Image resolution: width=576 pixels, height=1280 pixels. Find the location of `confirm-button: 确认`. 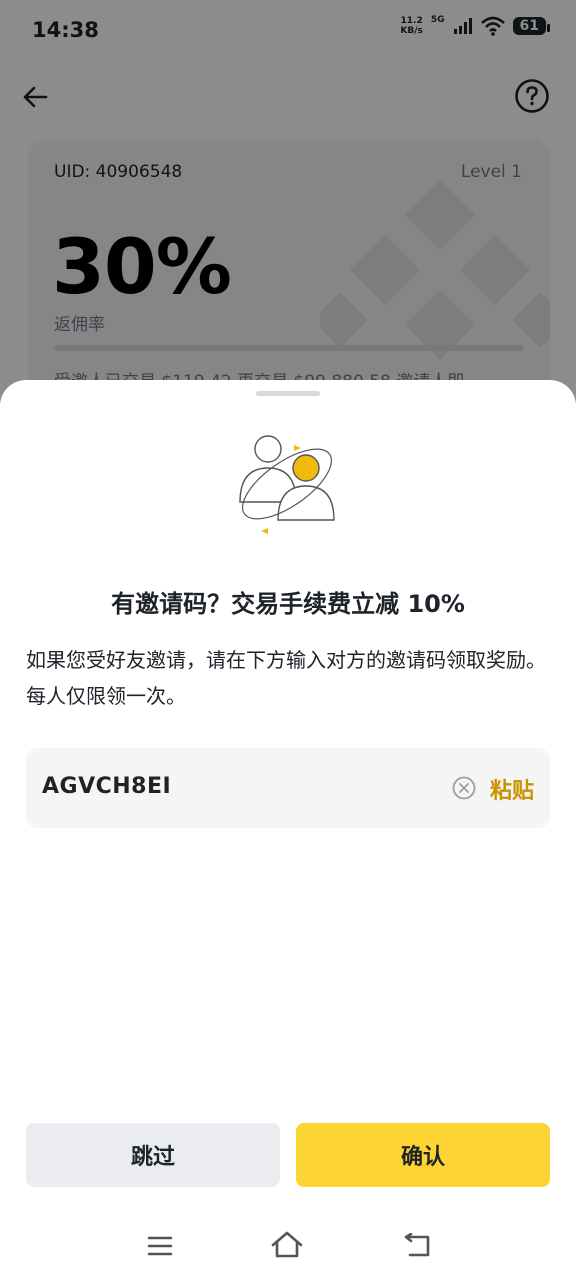

confirm-button: 确认 is located at coordinates (423, 1155).